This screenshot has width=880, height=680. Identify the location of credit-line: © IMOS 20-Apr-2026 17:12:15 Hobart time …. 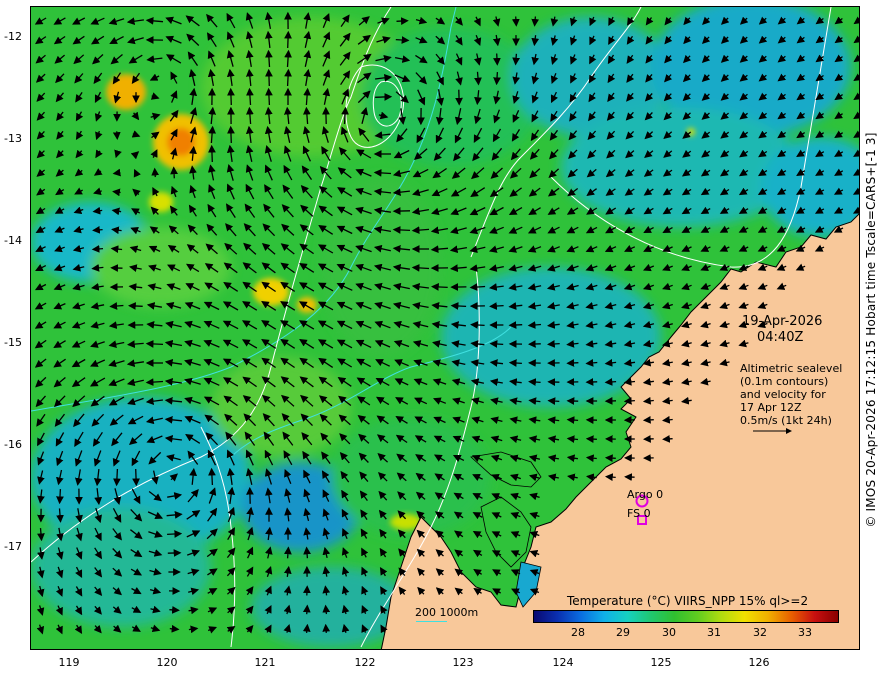
(871, 330).